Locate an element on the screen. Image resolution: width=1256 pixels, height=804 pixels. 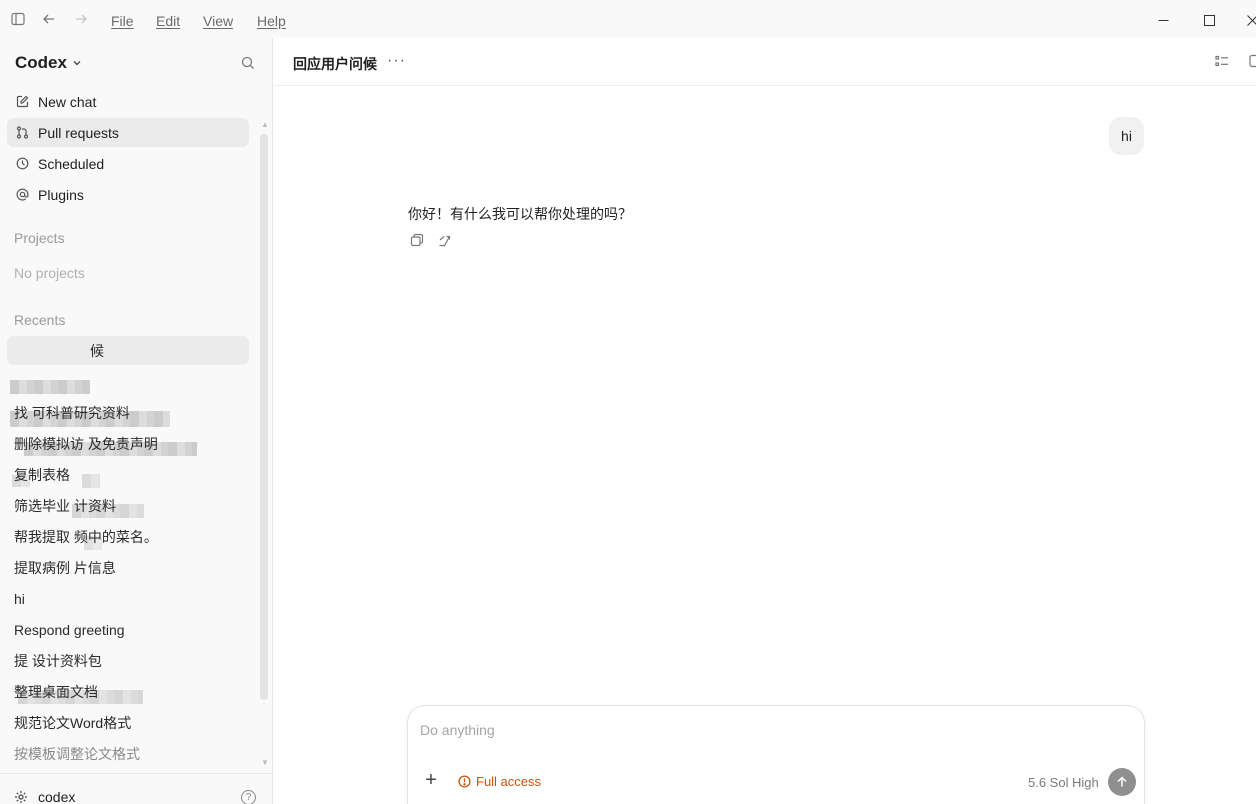
recent-item-label: 整理桌面文档 is located at coordinates (56, 691).